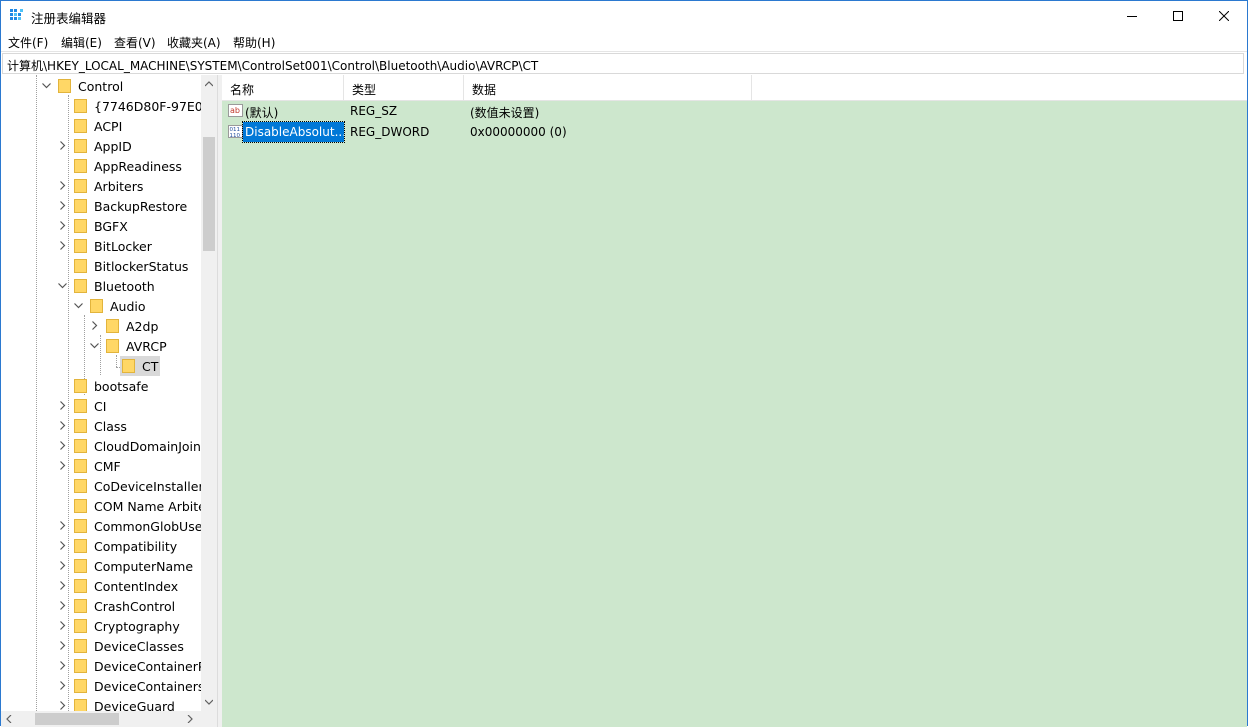 This screenshot has height=727, width=1248. Describe the element at coordinates (101, 326) in the screenshot. I see `tree-item: A2dp` at that location.